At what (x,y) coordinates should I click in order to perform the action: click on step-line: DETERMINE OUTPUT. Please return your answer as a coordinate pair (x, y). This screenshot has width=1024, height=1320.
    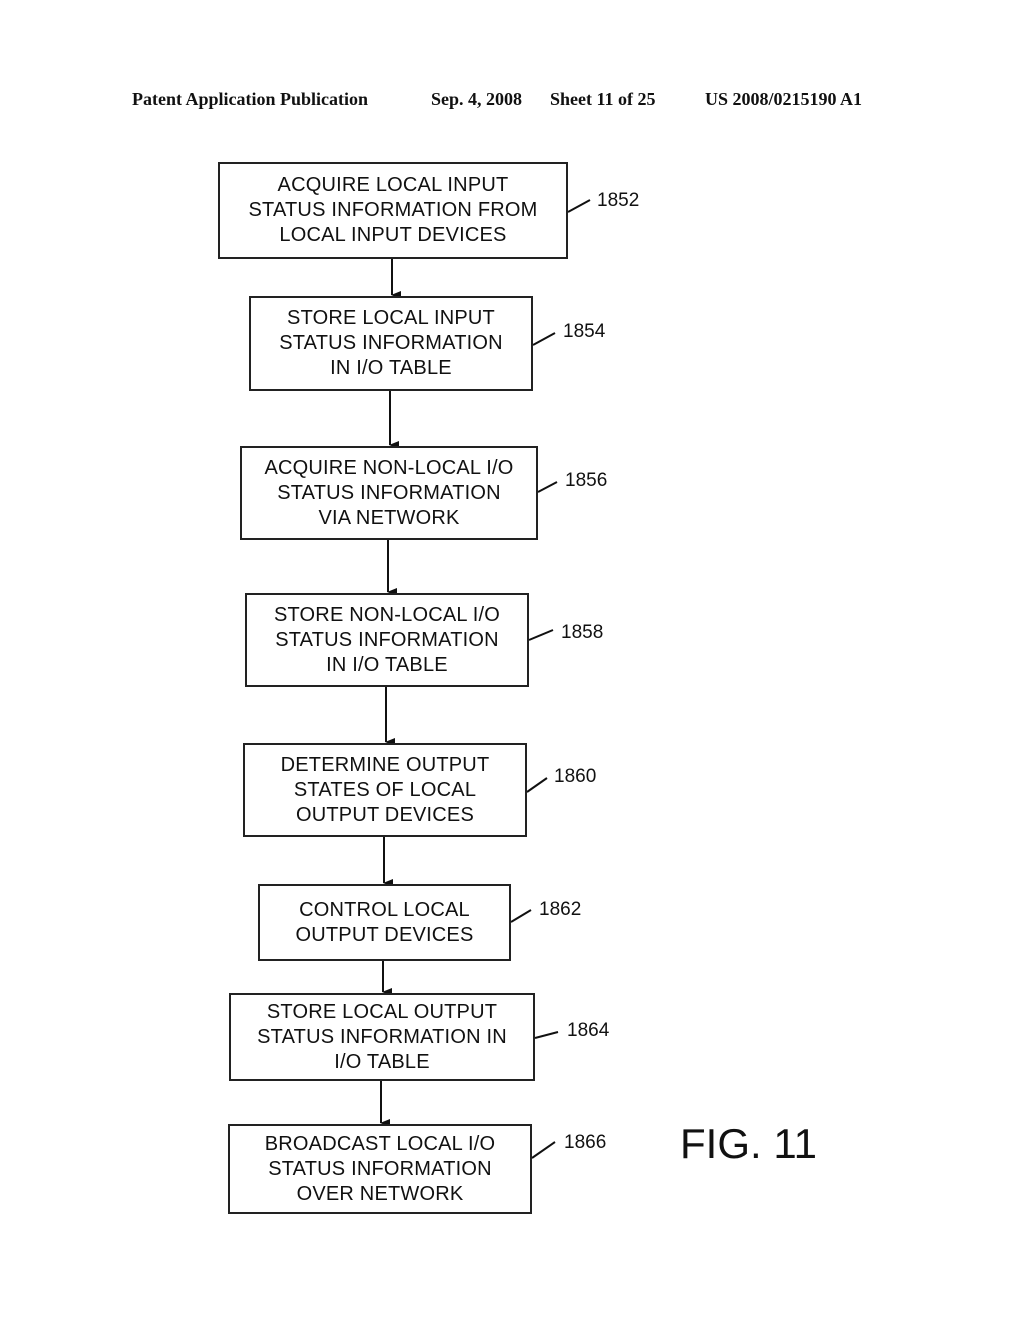
    Looking at the image, I should click on (385, 764).